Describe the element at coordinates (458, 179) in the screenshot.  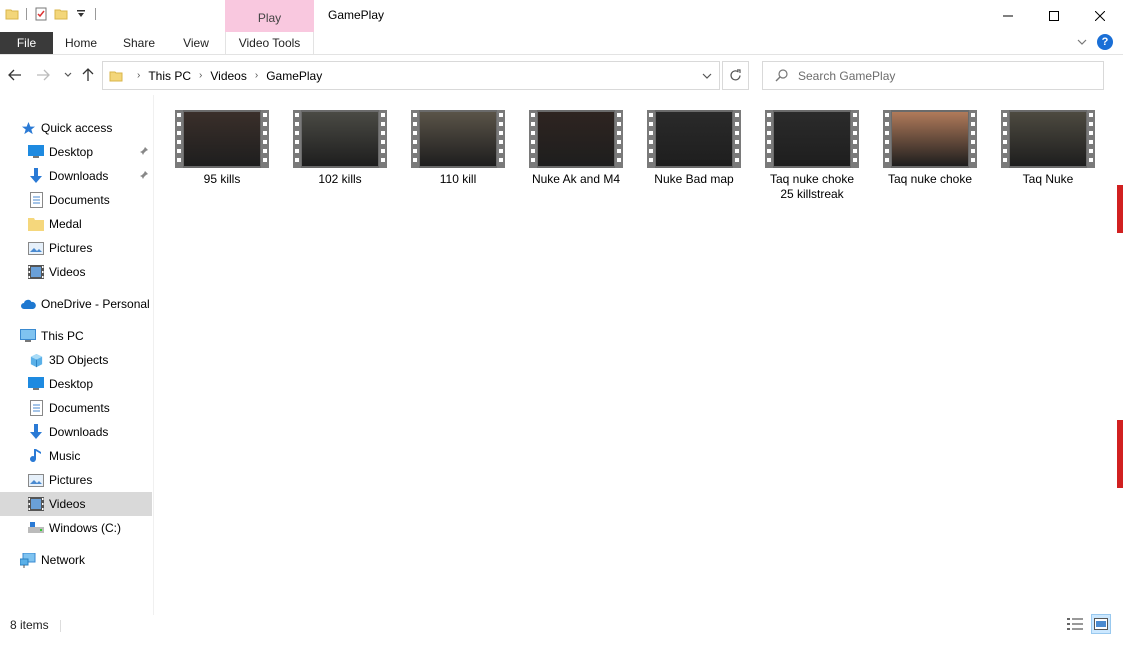
I see `file-name: 110 kill` at that location.